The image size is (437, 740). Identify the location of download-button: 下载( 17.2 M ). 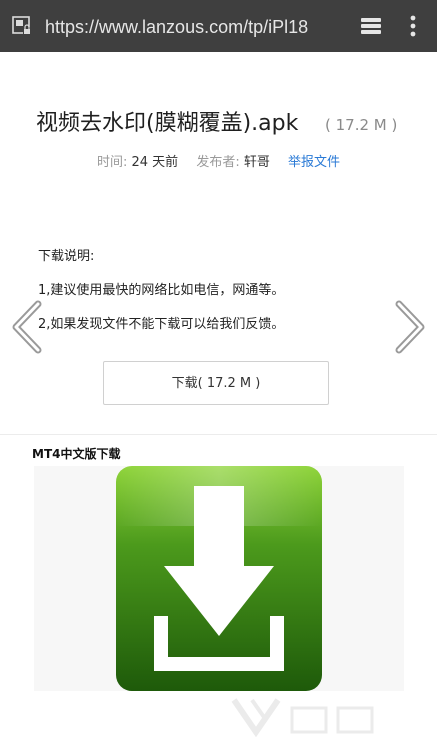
(216, 383).